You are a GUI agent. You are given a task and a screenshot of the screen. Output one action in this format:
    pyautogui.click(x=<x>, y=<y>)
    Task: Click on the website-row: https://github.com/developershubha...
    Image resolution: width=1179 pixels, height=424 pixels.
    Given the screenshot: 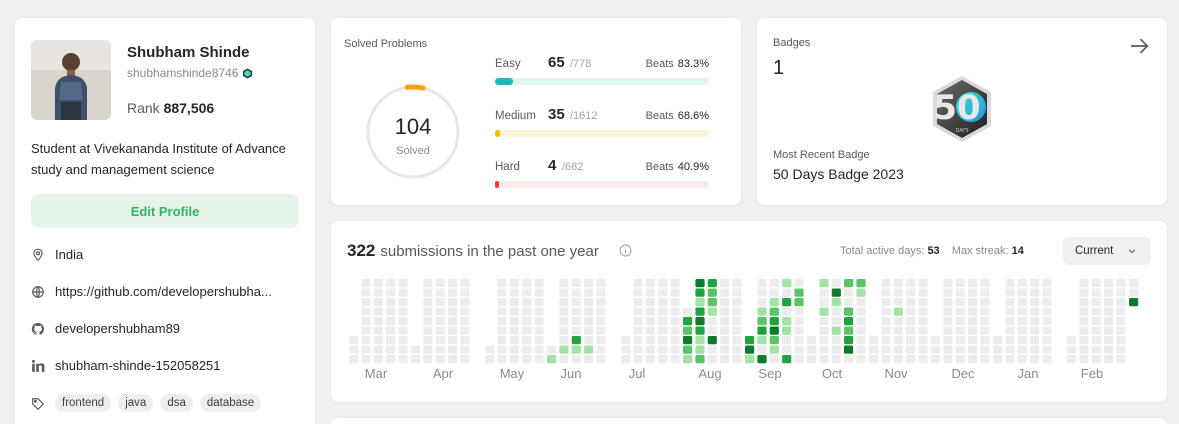 What is the action you would take?
    pyautogui.click(x=166, y=291)
    